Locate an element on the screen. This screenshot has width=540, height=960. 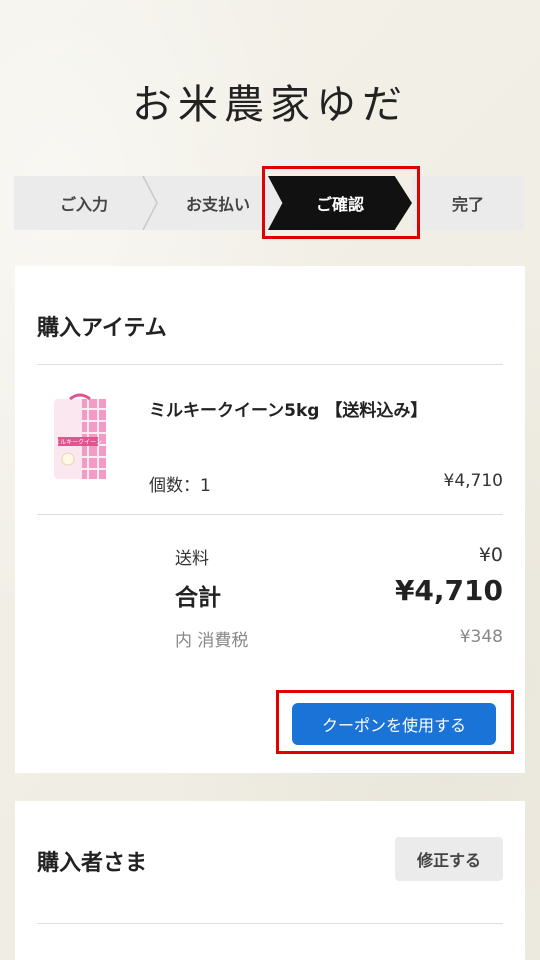
step-input: ご入力 is located at coordinates (84, 203).